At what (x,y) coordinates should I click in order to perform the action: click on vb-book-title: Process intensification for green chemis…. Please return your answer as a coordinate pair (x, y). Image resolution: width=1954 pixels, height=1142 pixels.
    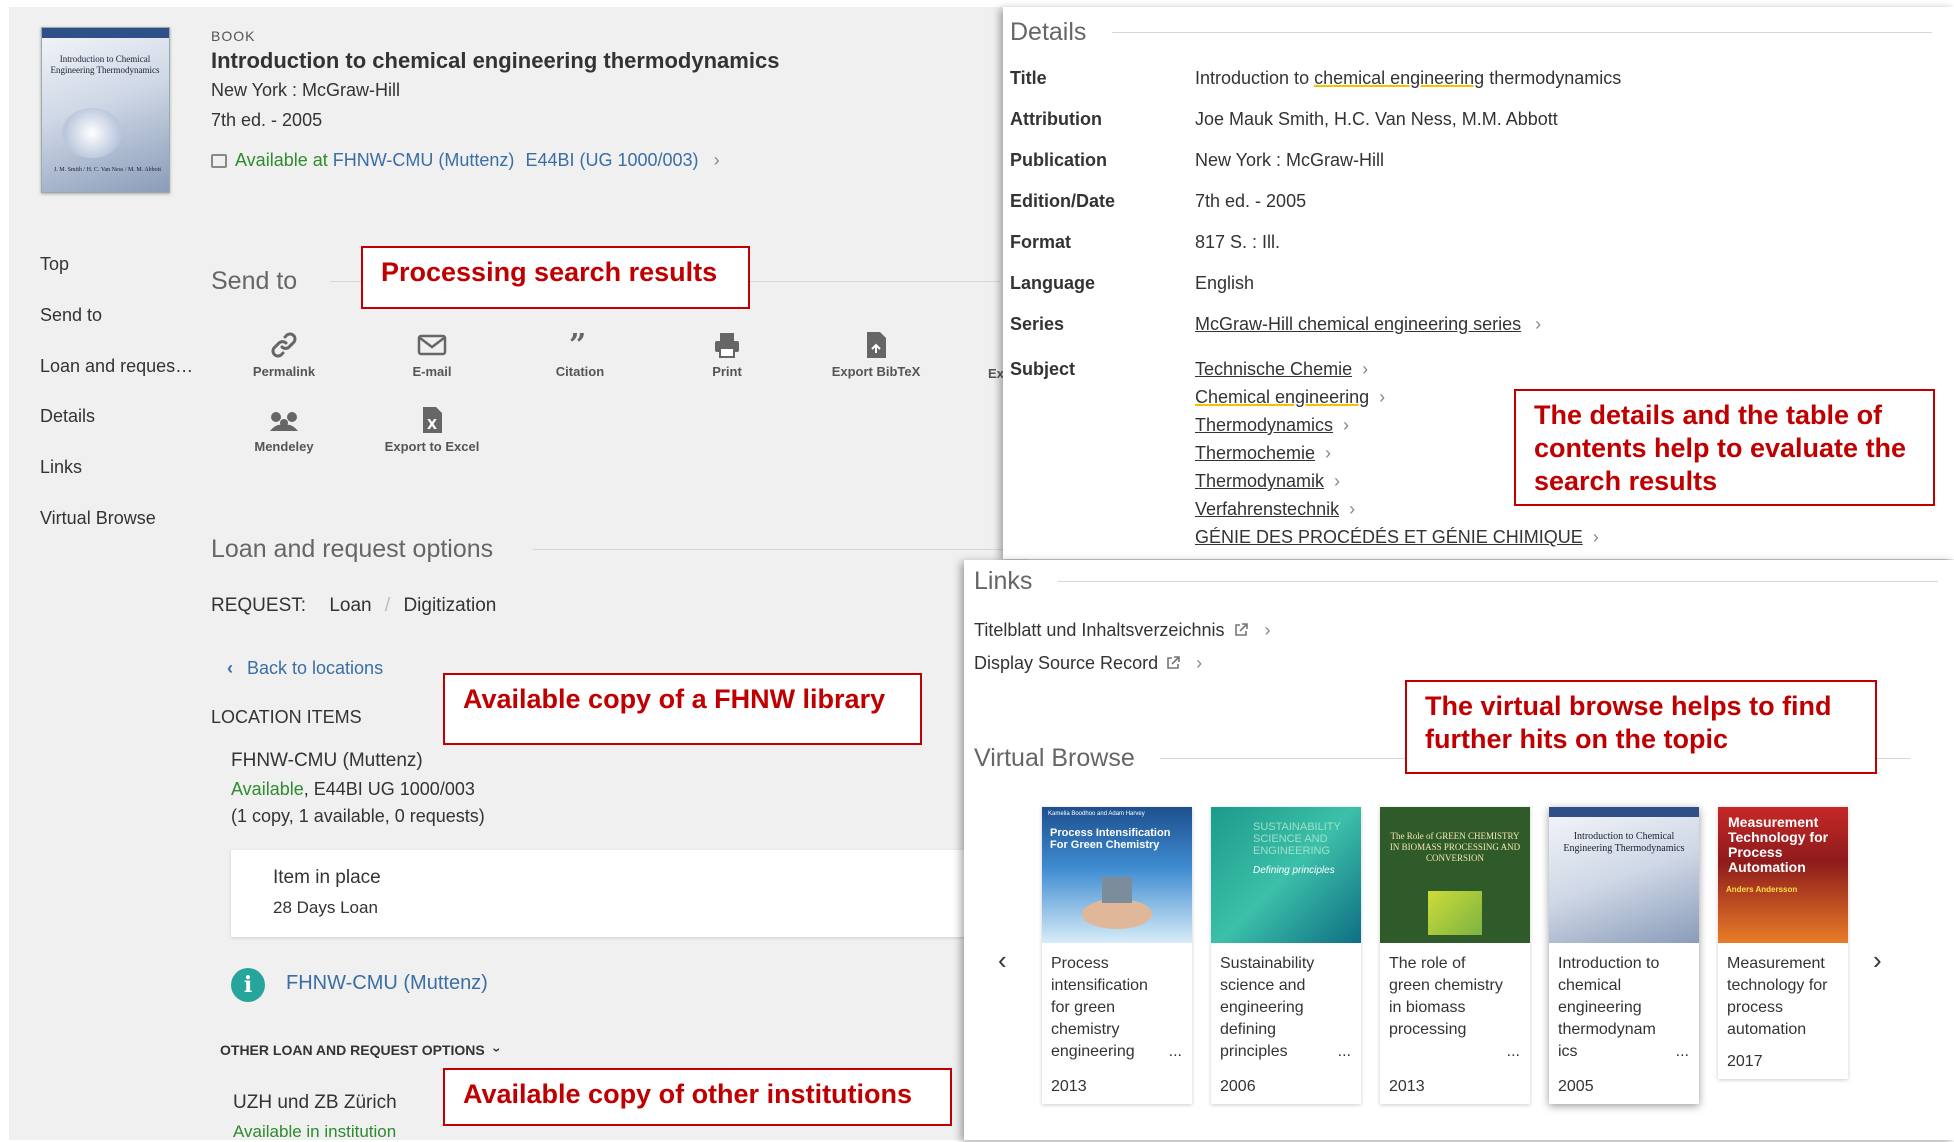
    Looking at the image, I should click on (1099, 1007).